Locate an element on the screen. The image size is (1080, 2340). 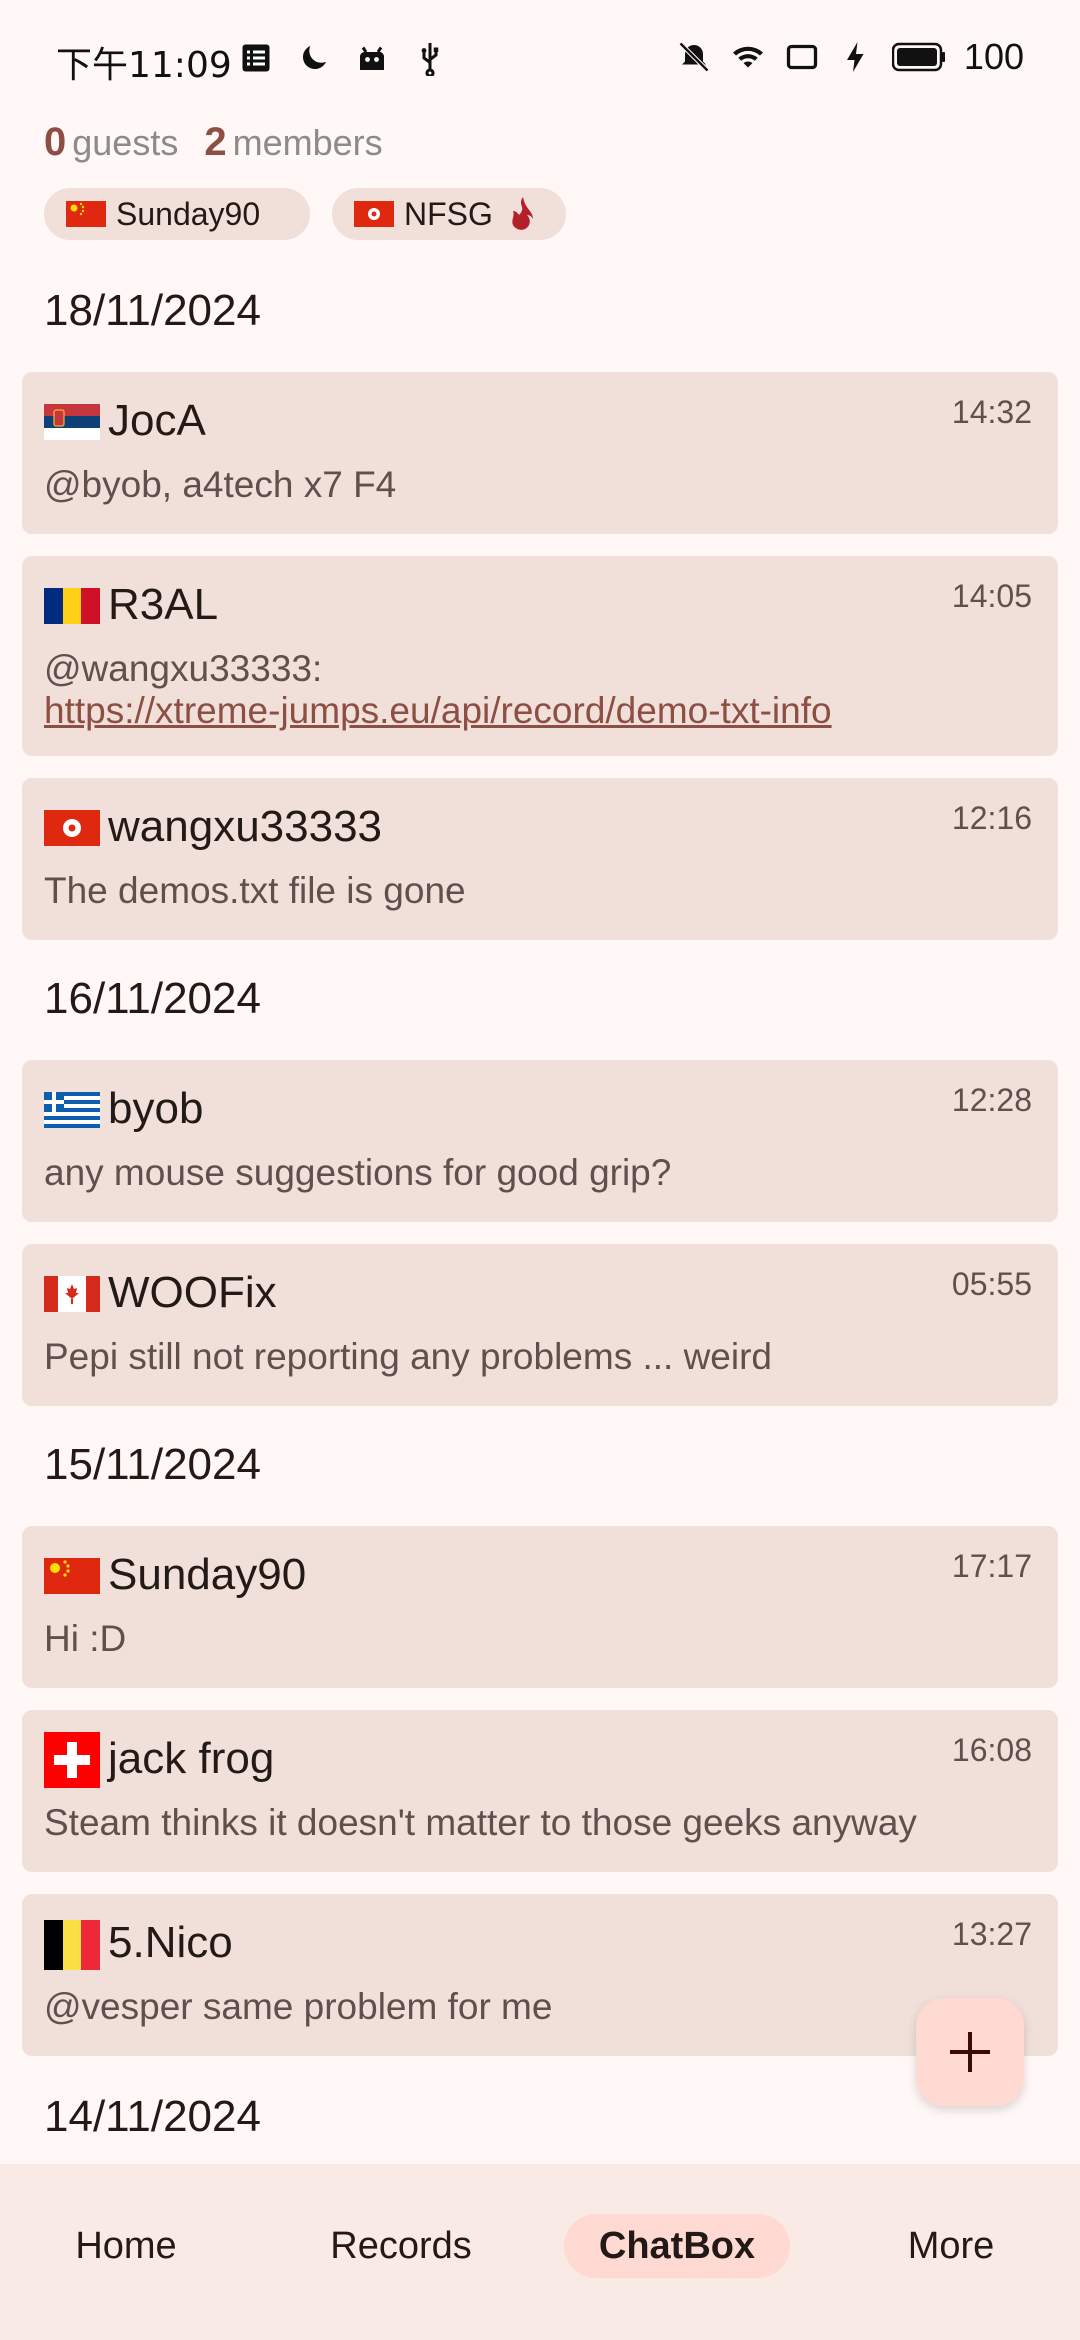
moon-icon is located at coordinates (314, 58).